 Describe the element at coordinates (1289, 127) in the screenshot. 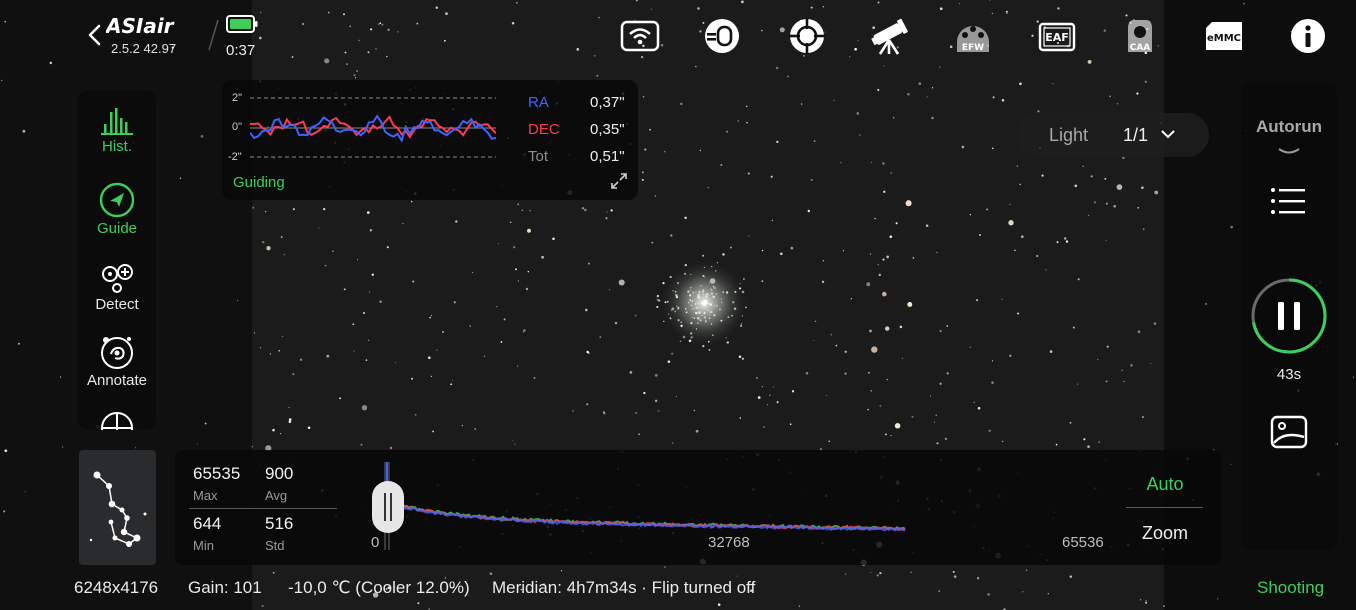

I see `autorun-button: Autorun` at that location.